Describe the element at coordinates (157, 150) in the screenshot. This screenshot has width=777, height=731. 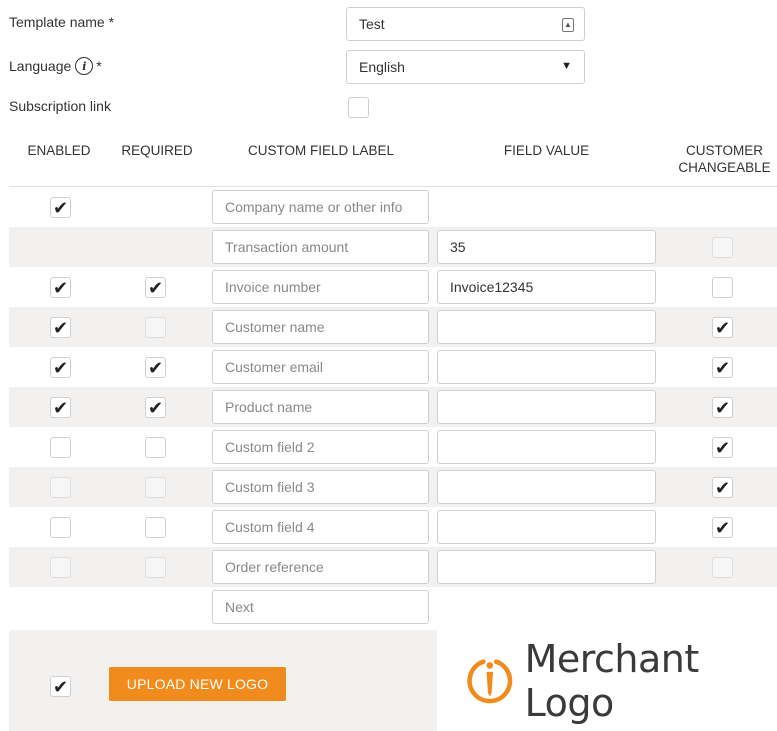
I see `header-required: REQUIRED` at that location.